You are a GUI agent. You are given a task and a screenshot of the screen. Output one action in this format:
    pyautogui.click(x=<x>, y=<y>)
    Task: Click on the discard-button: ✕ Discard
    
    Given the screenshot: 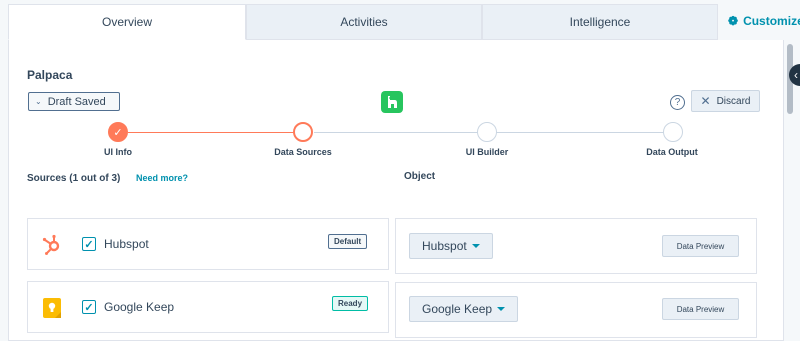 What is the action you would take?
    pyautogui.click(x=725, y=101)
    